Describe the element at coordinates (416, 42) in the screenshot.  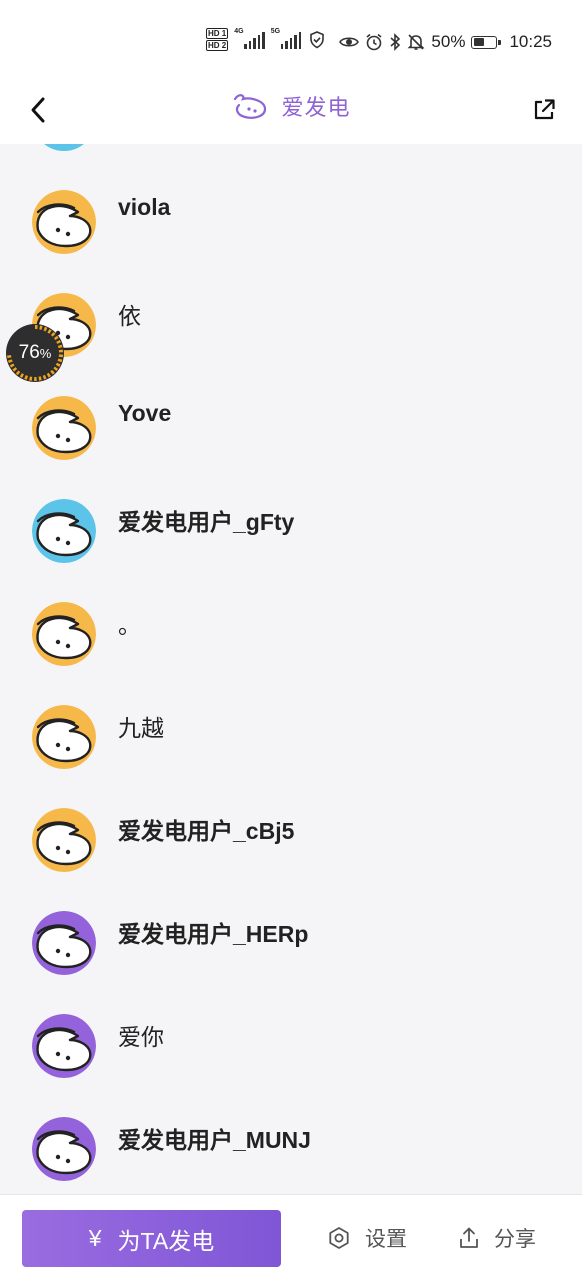
I see `bell-off-icon` at that location.